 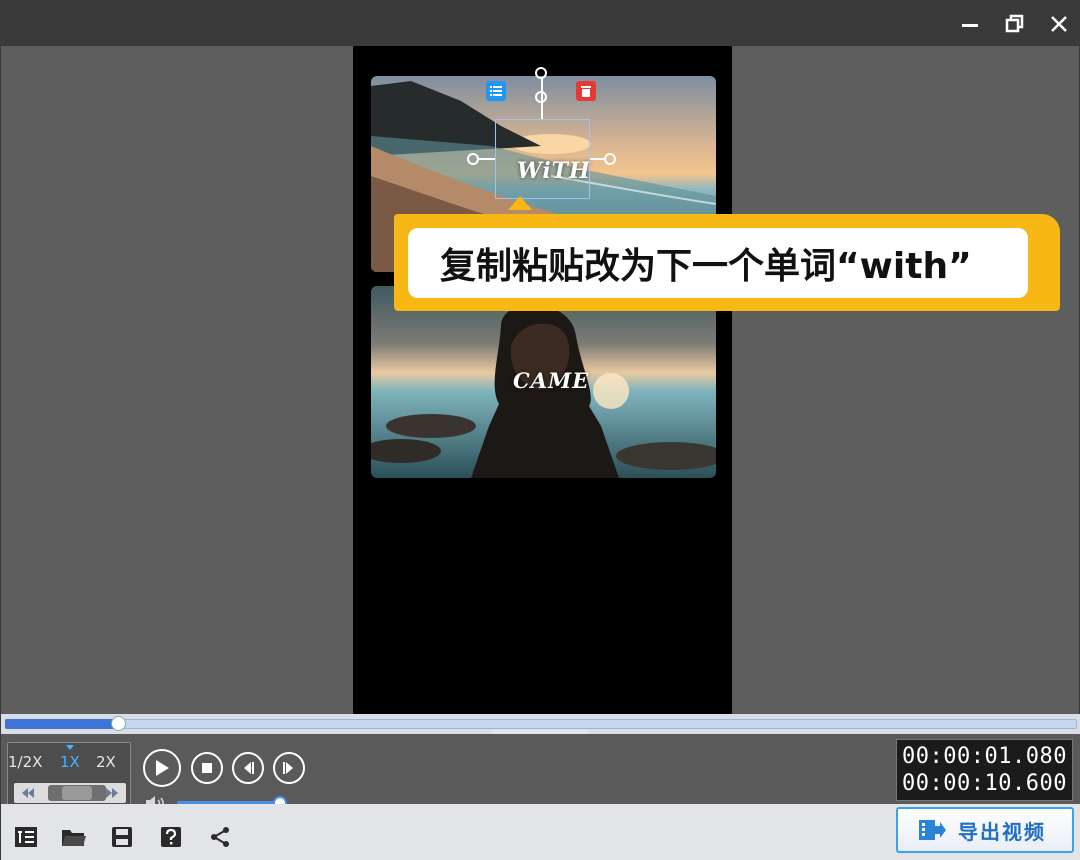 I want to click on anchor-marker-icon, so click(x=520, y=203).